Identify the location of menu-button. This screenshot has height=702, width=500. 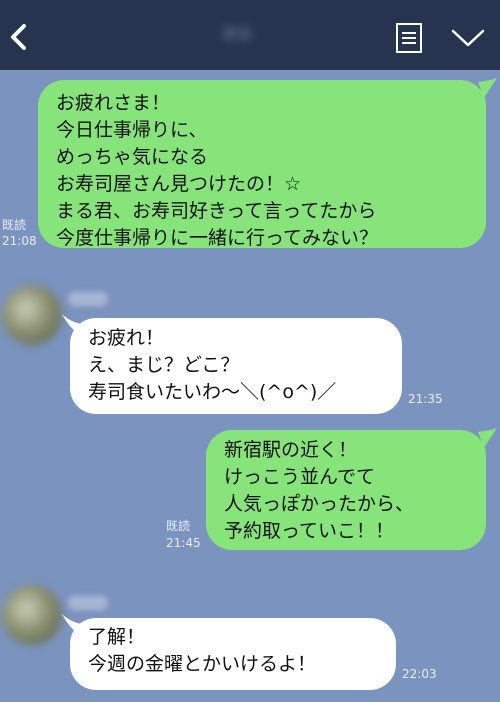
(409, 38).